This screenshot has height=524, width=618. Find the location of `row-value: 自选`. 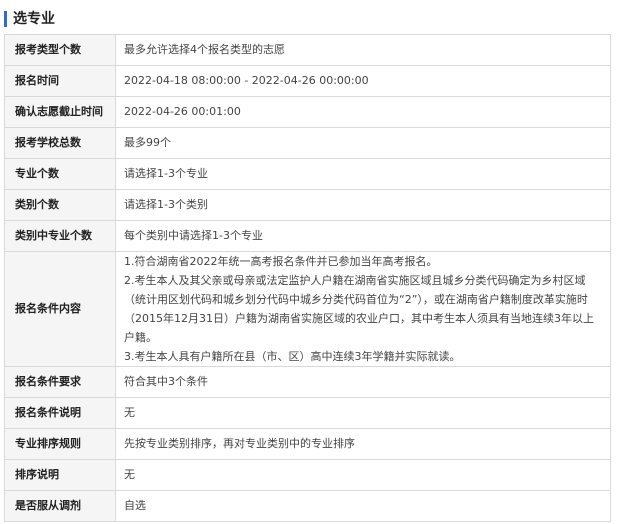

row-value: 自选 is located at coordinates (363, 506).